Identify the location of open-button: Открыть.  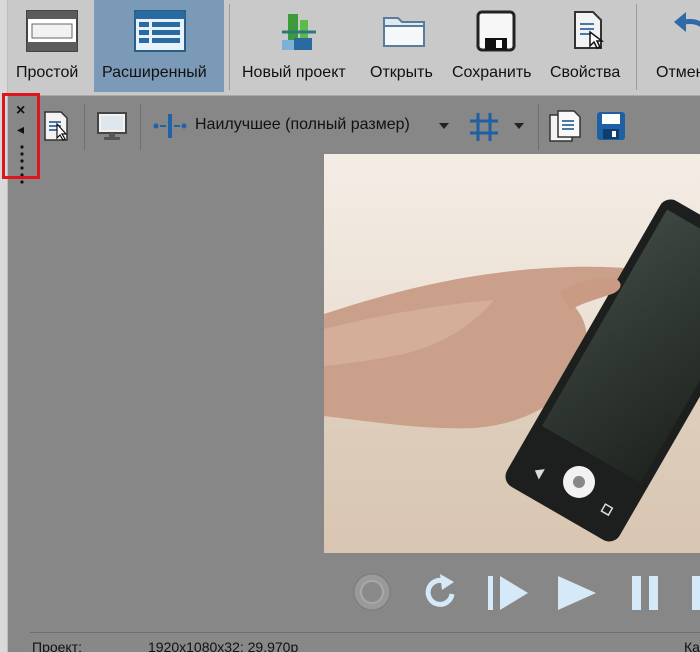
(404, 46).